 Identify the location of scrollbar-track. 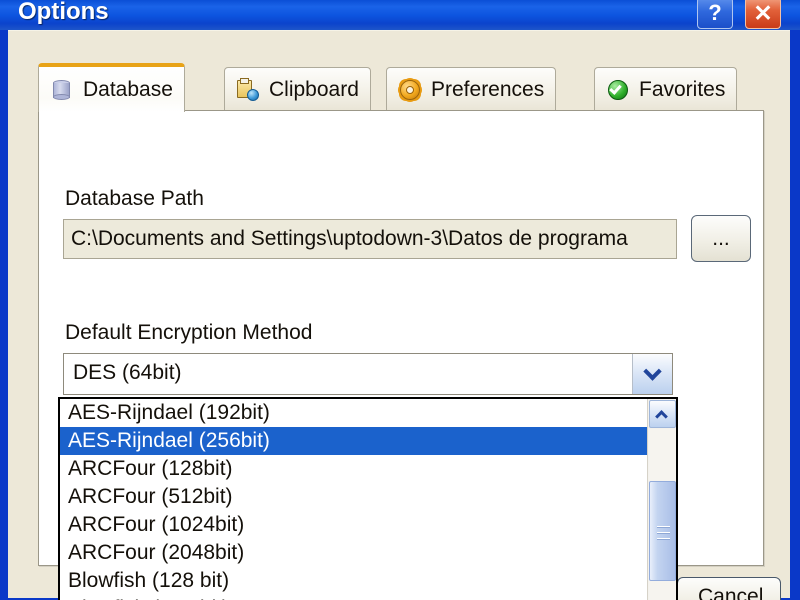
(662, 514).